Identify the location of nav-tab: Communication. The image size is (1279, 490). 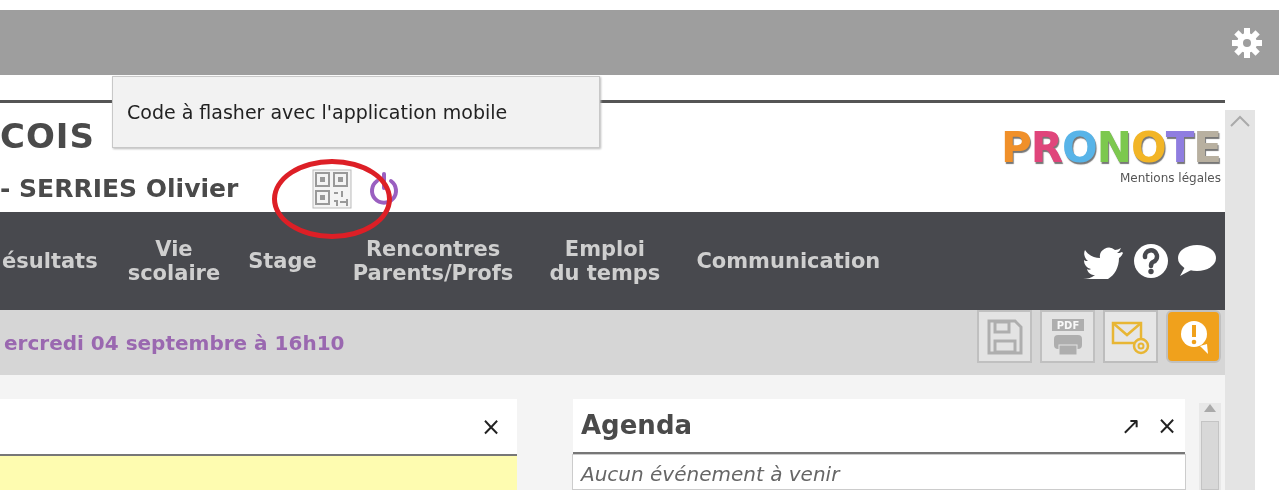
(788, 261).